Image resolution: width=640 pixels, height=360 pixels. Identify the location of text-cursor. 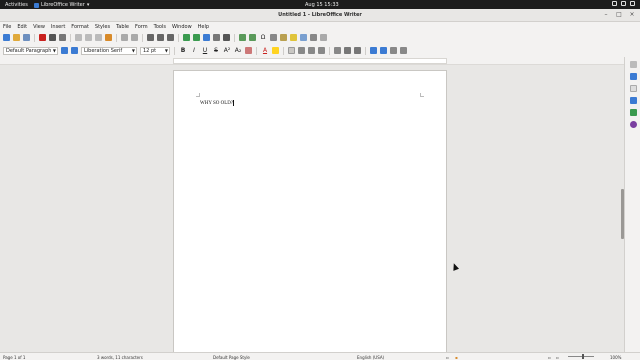
(234, 103).